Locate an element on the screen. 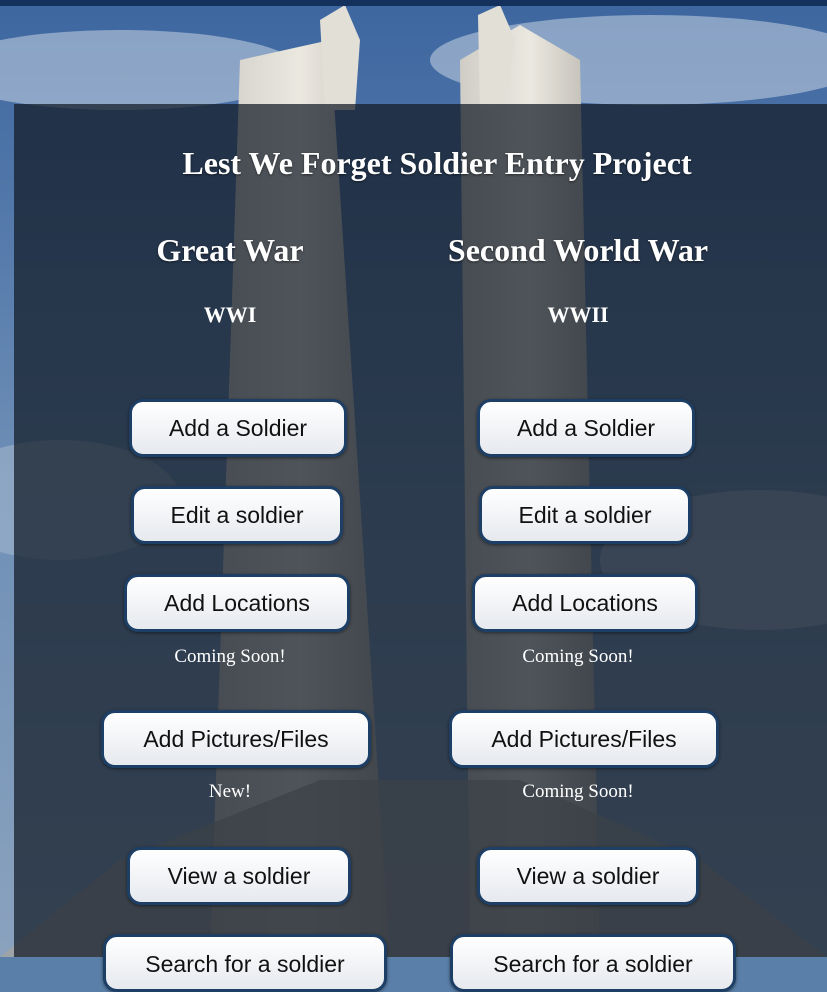 The image size is (827, 992). wwii-view-soldier-button: View a soldier is located at coordinates (588, 876).